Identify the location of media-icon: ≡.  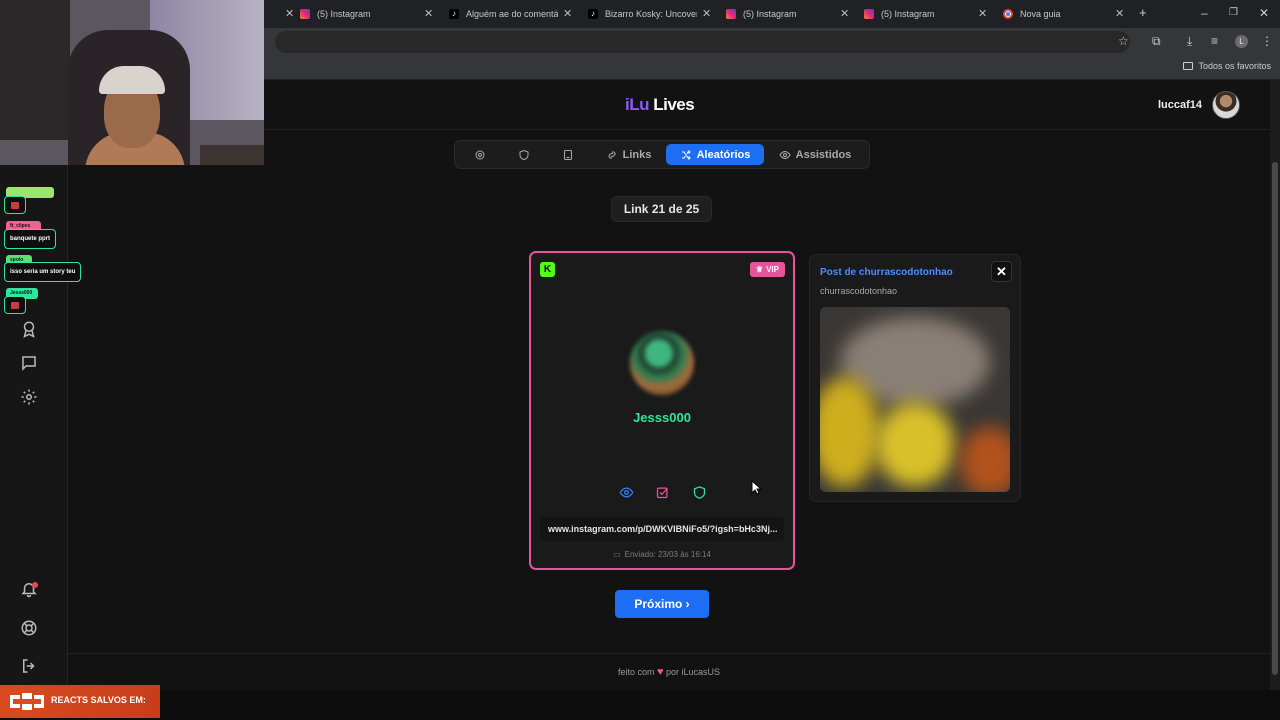
(1214, 41).